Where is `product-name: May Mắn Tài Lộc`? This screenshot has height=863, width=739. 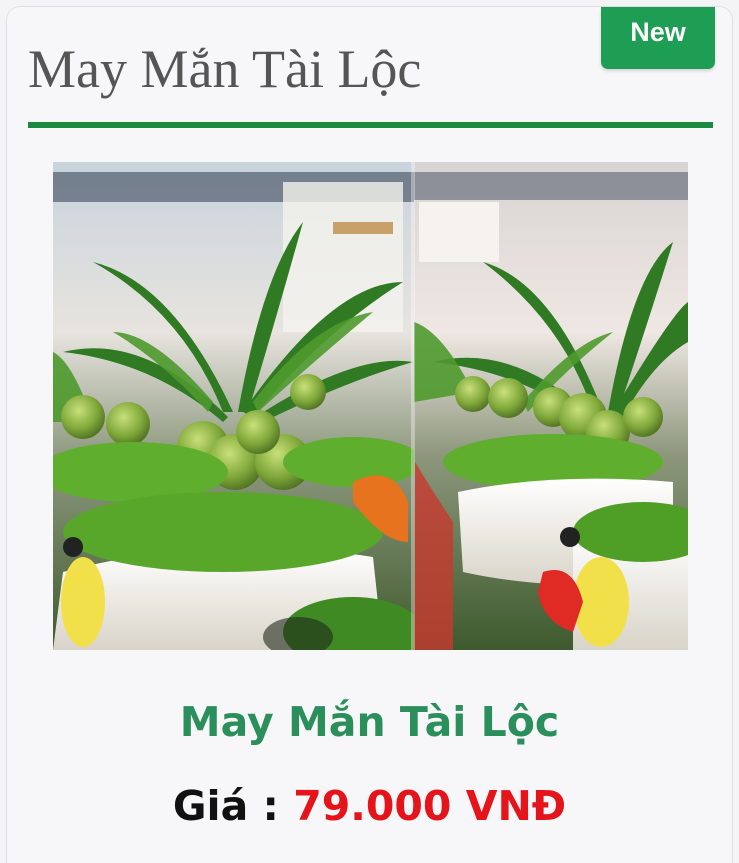 product-name: May Mắn Tài Lộc is located at coordinates (369, 722).